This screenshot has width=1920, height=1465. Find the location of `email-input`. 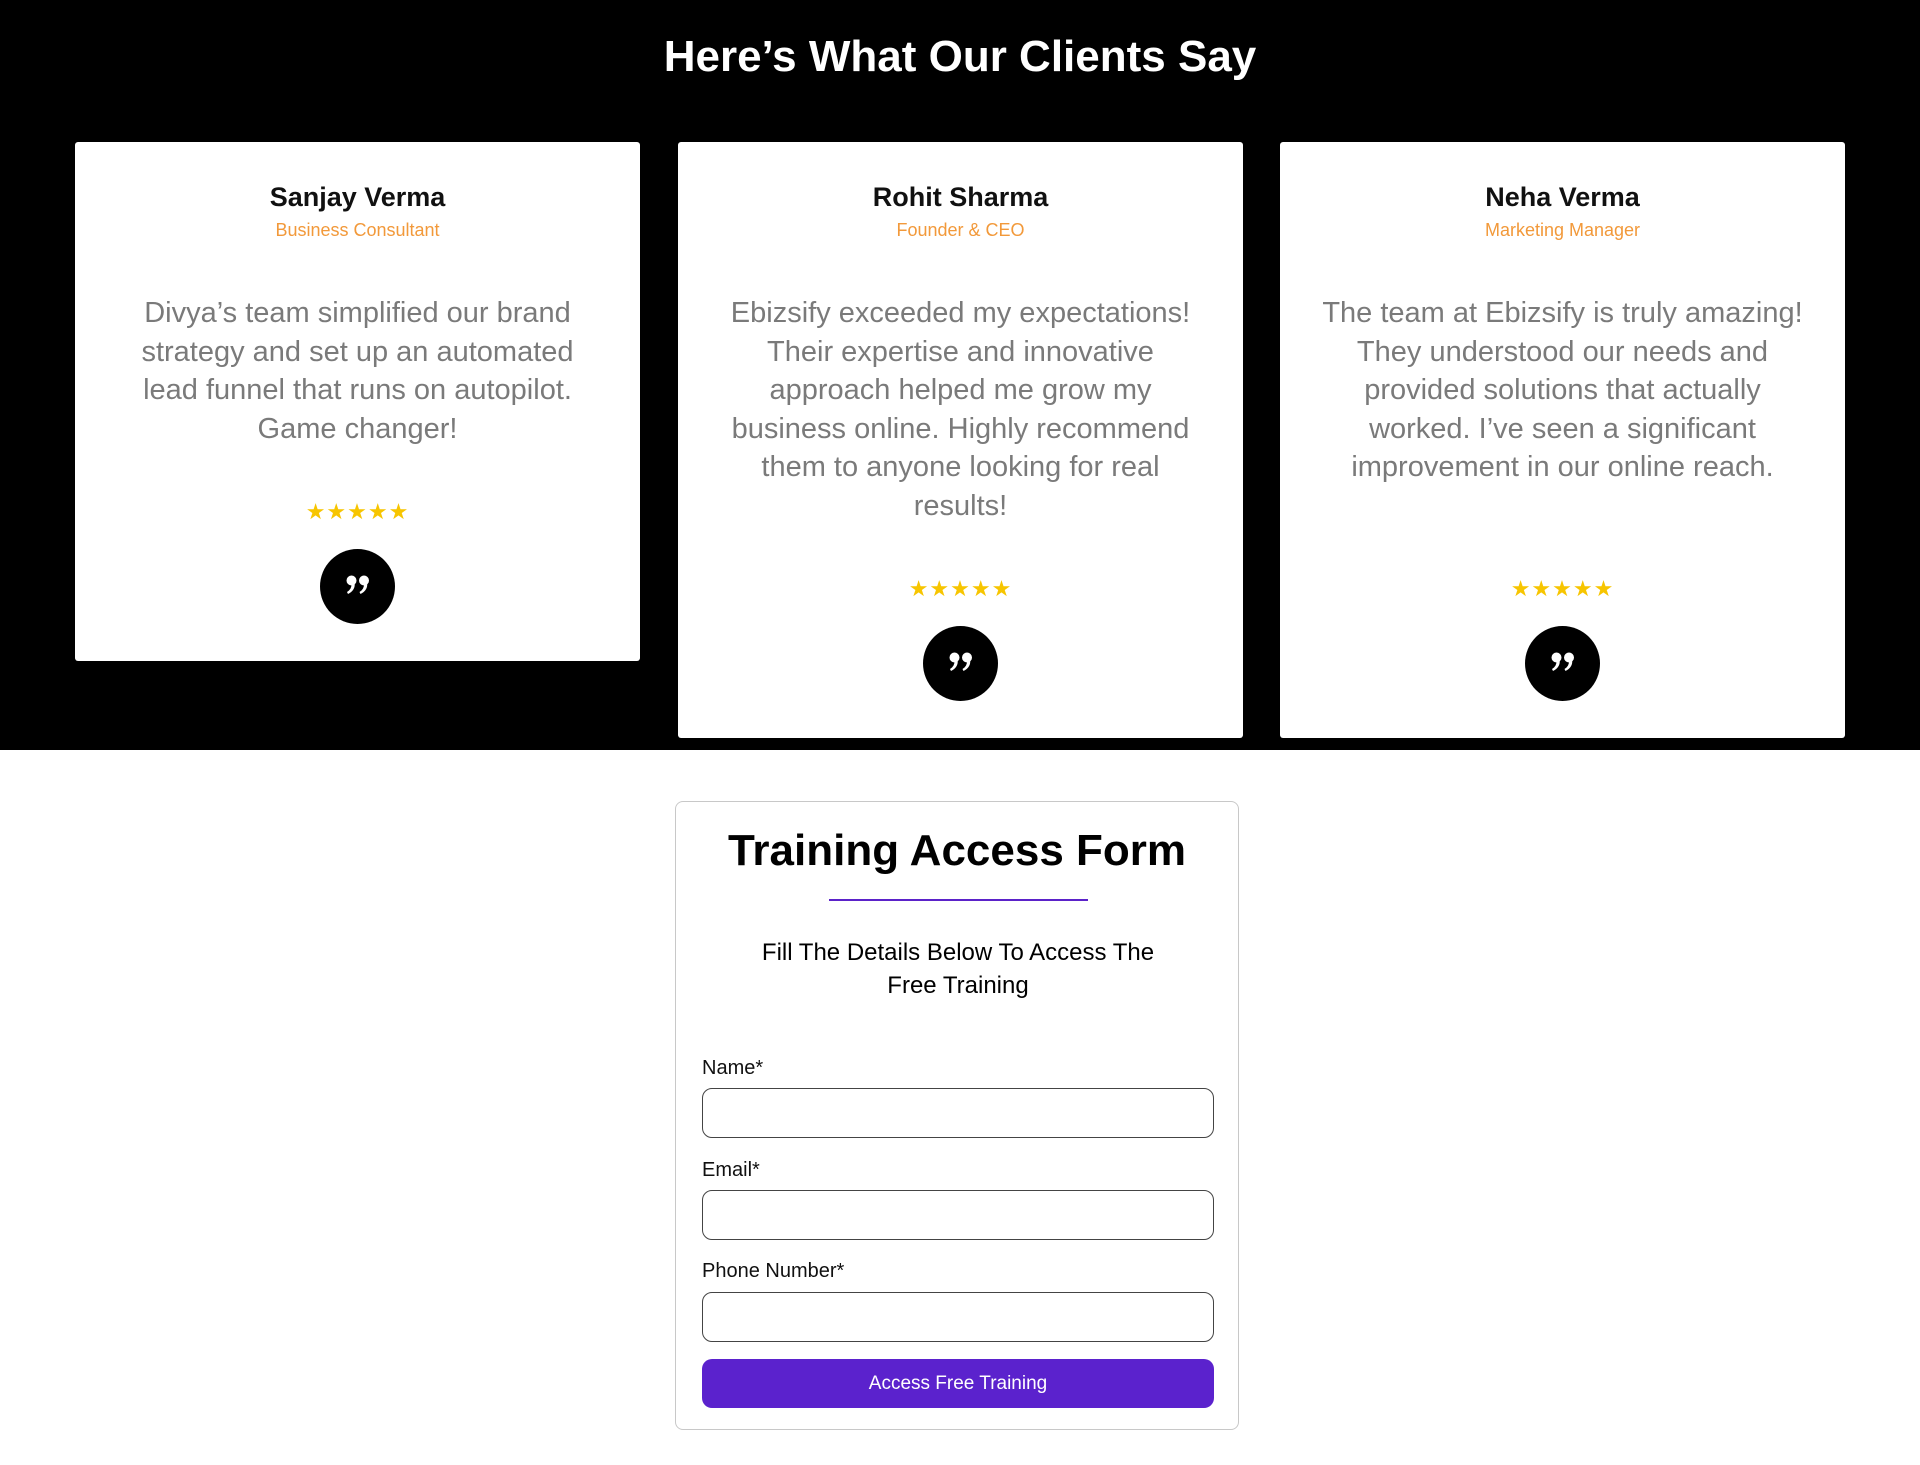

email-input is located at coordinates (958, 1215).